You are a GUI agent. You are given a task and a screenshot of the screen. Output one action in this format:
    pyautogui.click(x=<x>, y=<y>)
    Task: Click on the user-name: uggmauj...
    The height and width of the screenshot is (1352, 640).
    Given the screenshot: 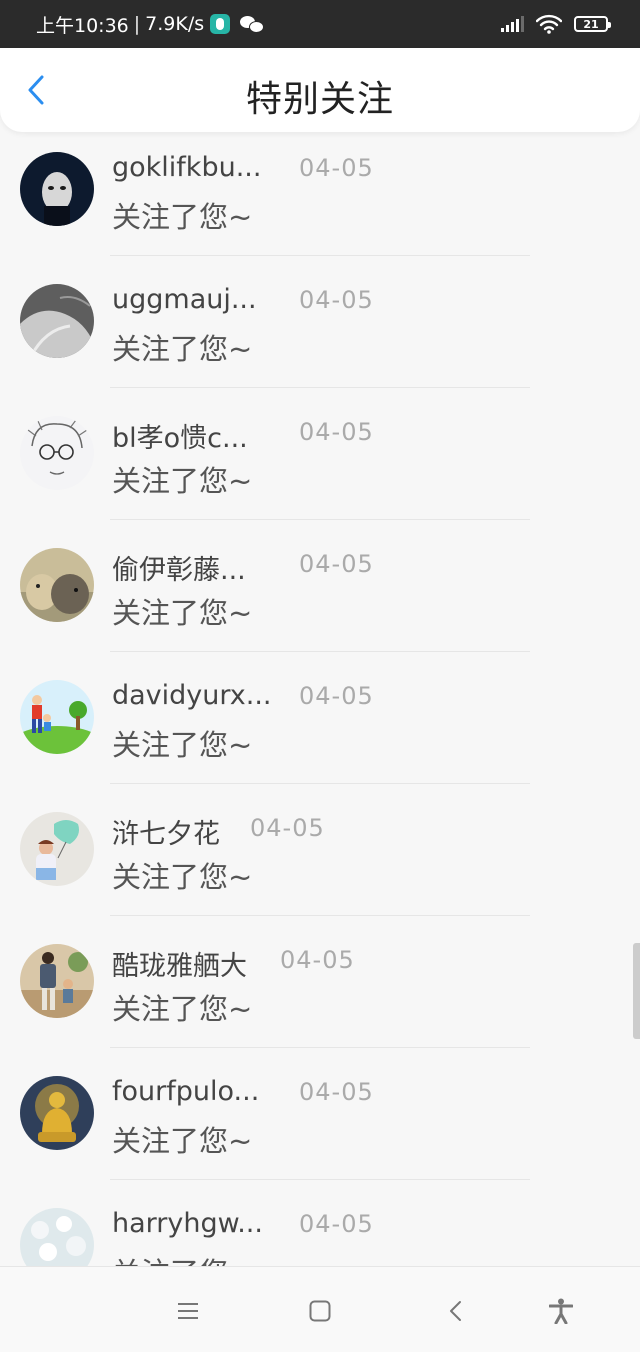 What is the action you would take?
    pyautogui.click(x=184, y=299)
    